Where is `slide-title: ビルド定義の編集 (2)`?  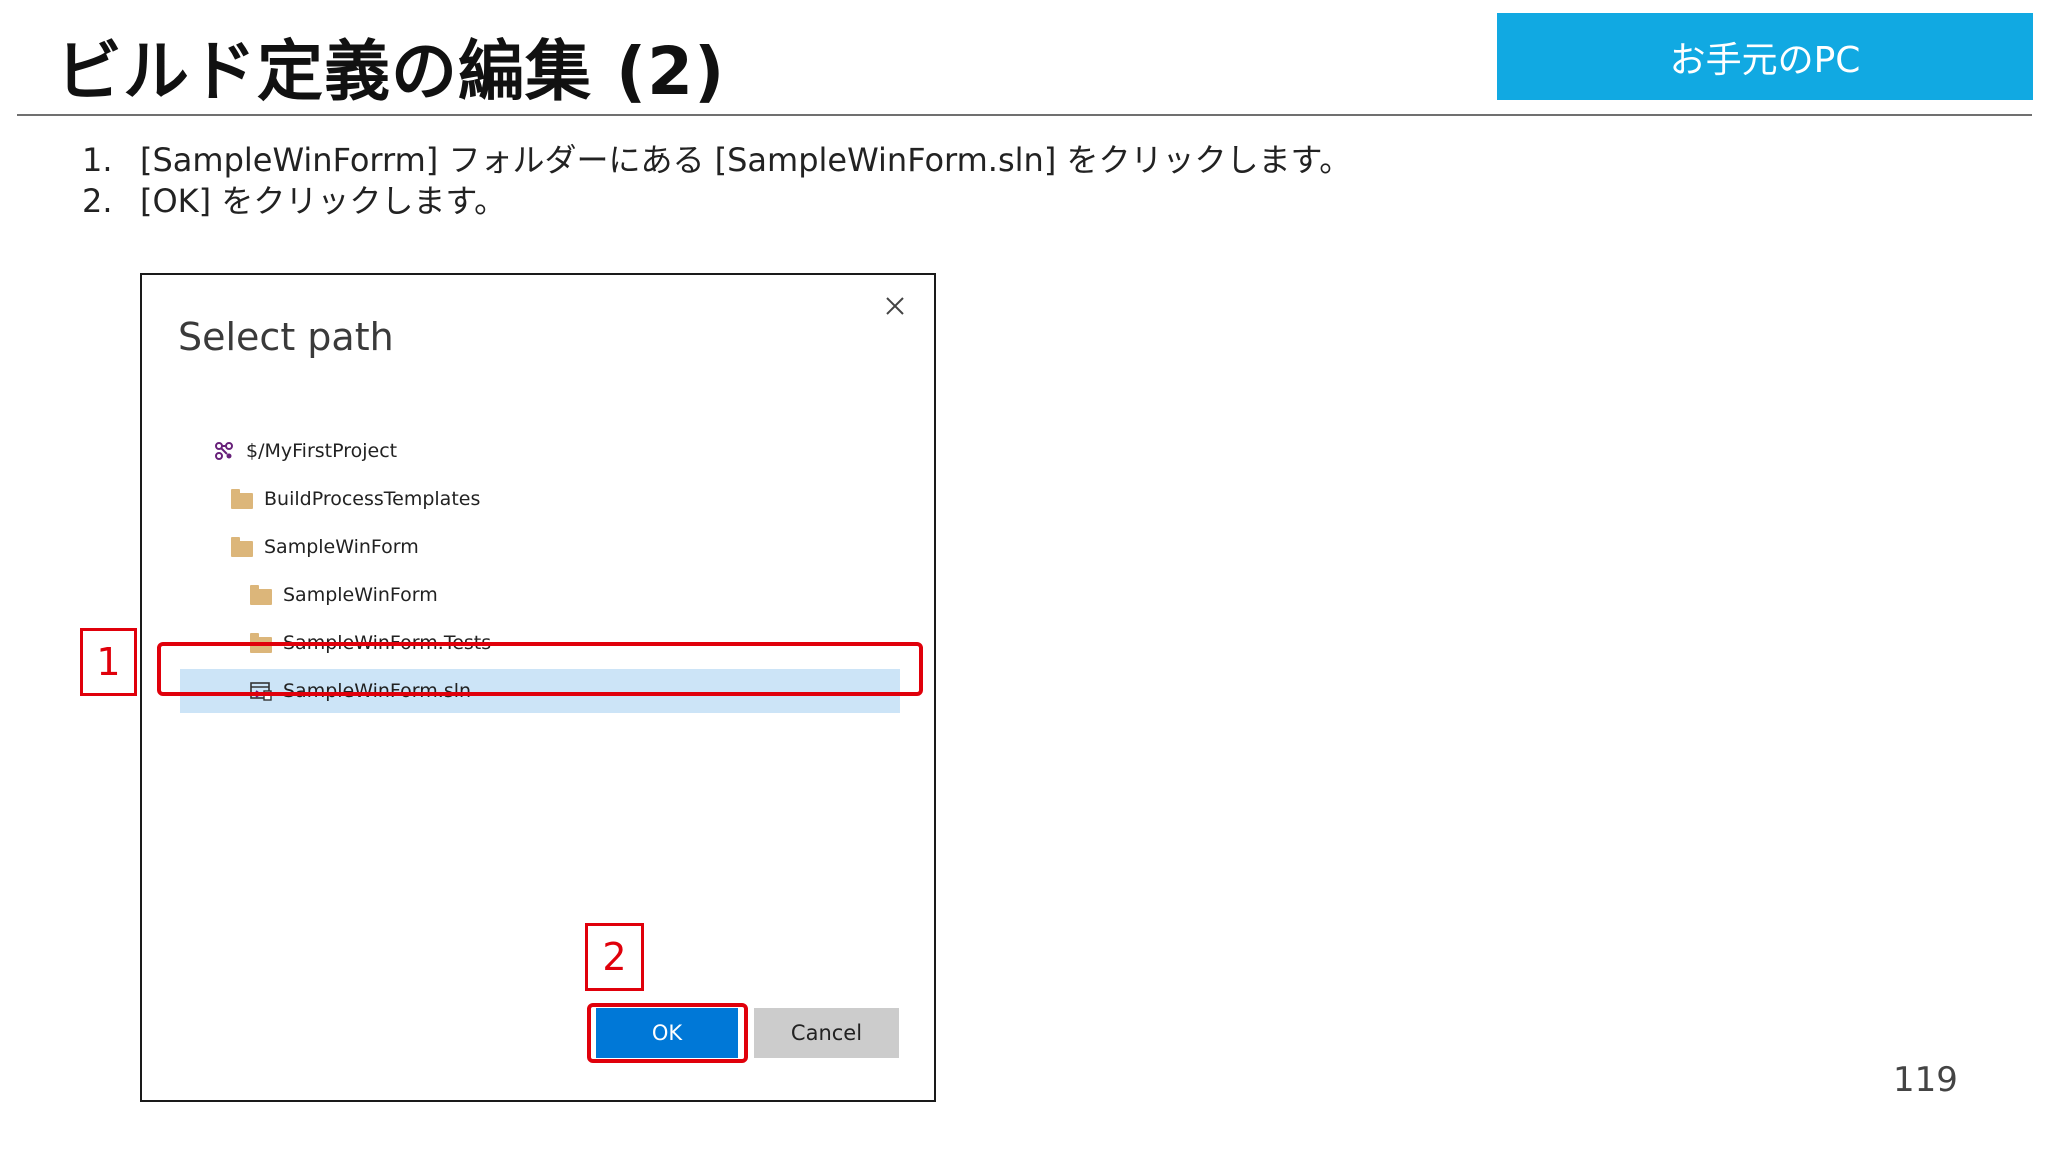
slide-title: ビルド定義の編集 (2) is located at coordinates (391, 71).